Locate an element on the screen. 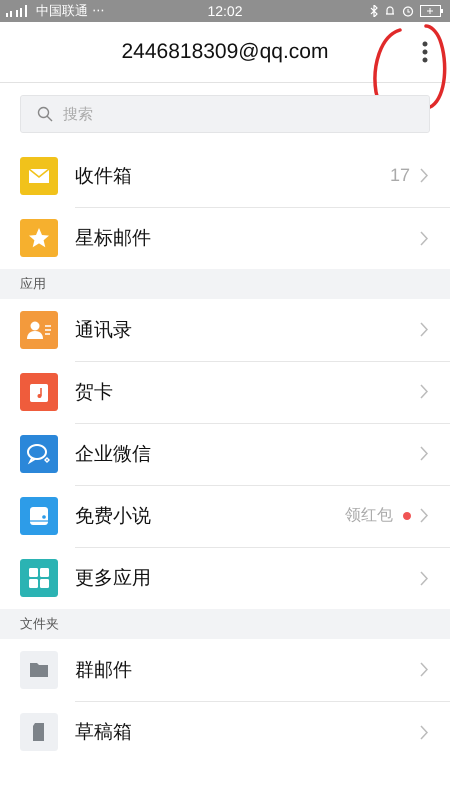 This screenshot has height=800, width=450. music-card-icon is located at coordinates (39, 392).